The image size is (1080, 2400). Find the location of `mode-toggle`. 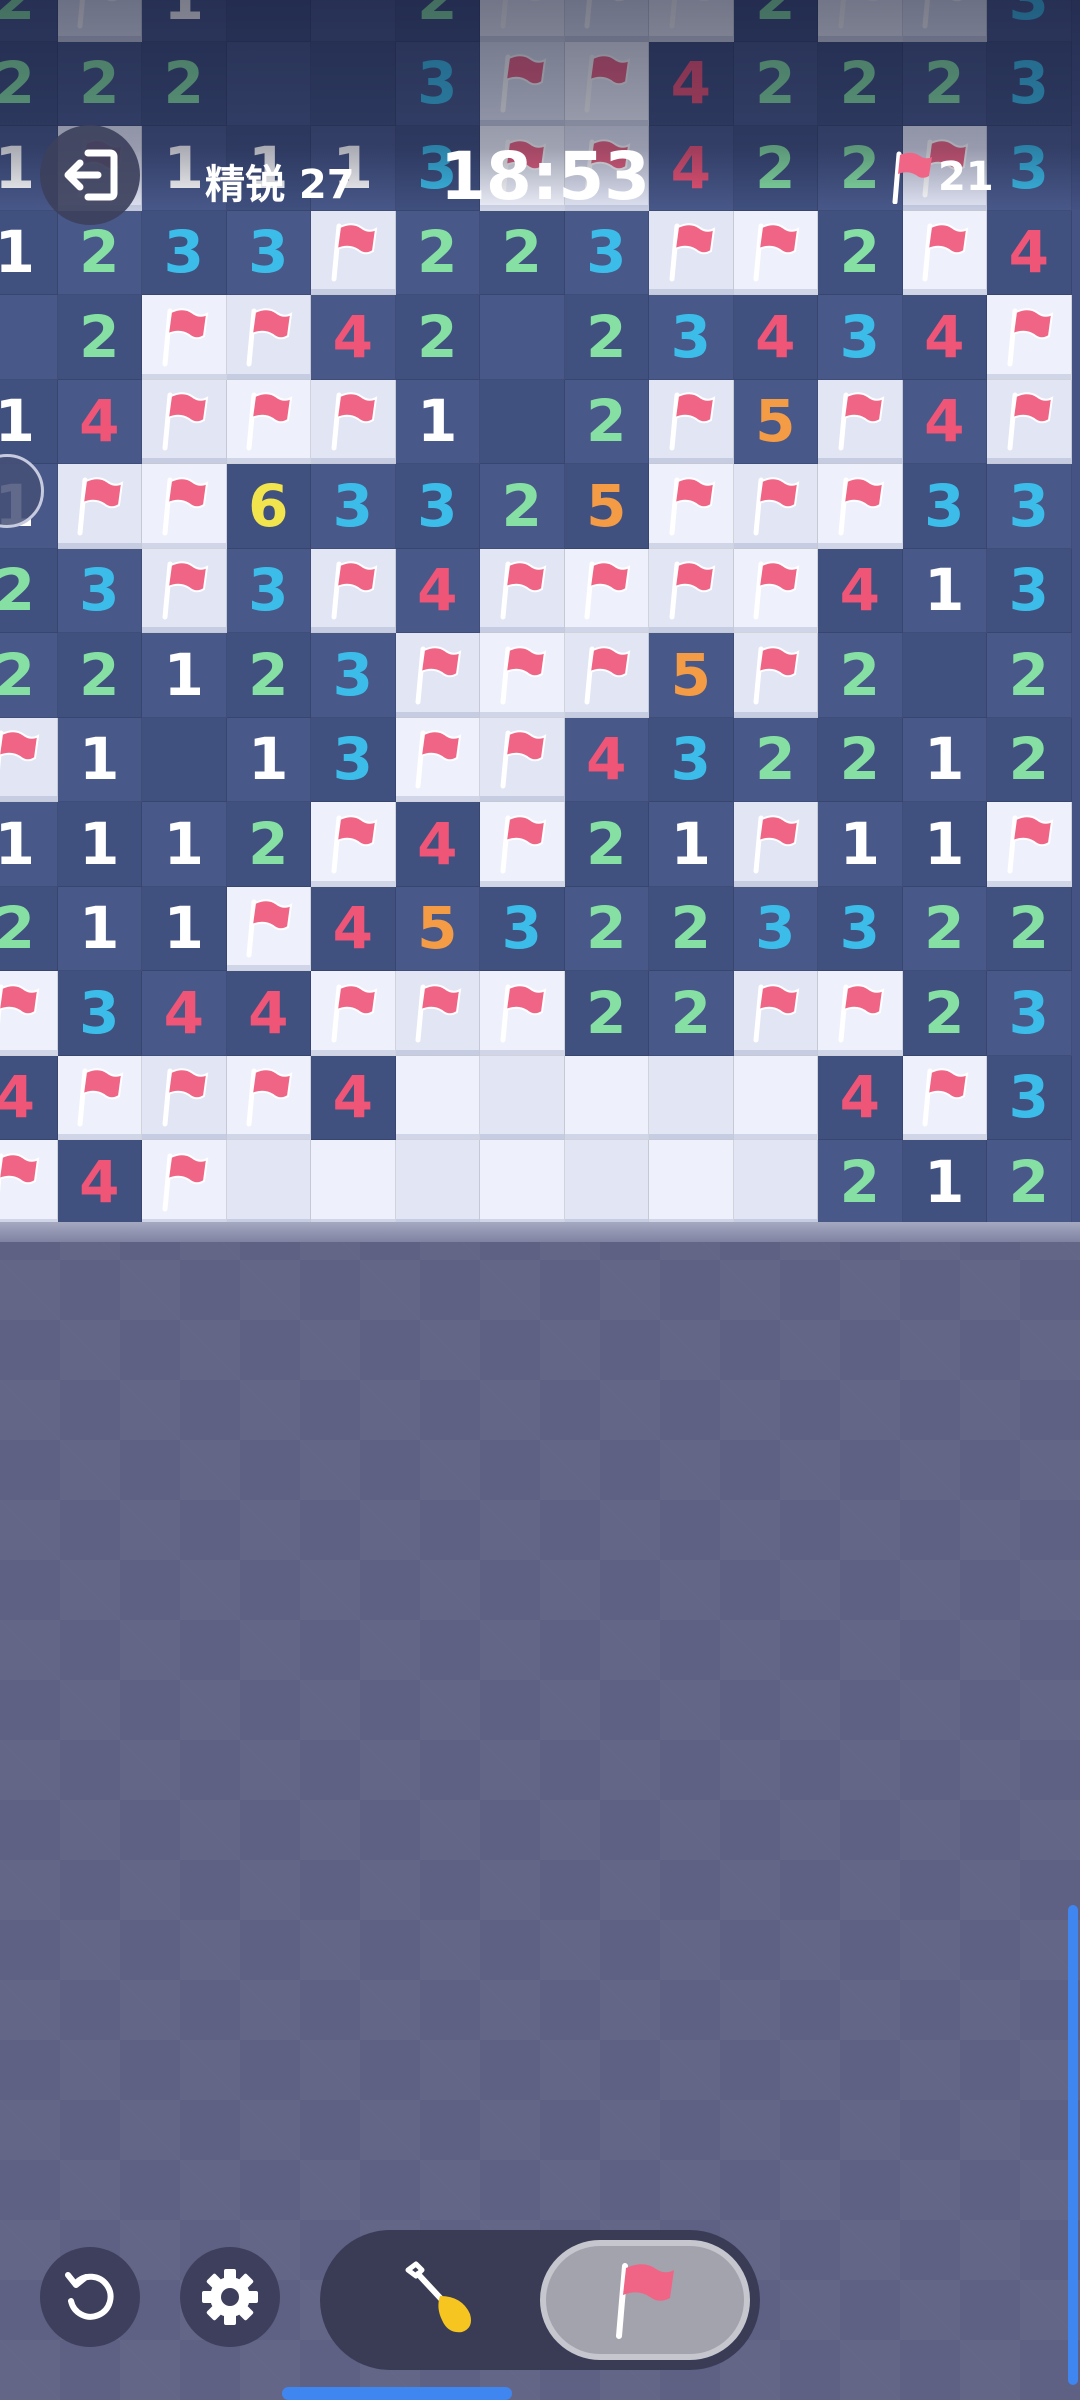

mode-toggle is located at coordinates (540, 2300).